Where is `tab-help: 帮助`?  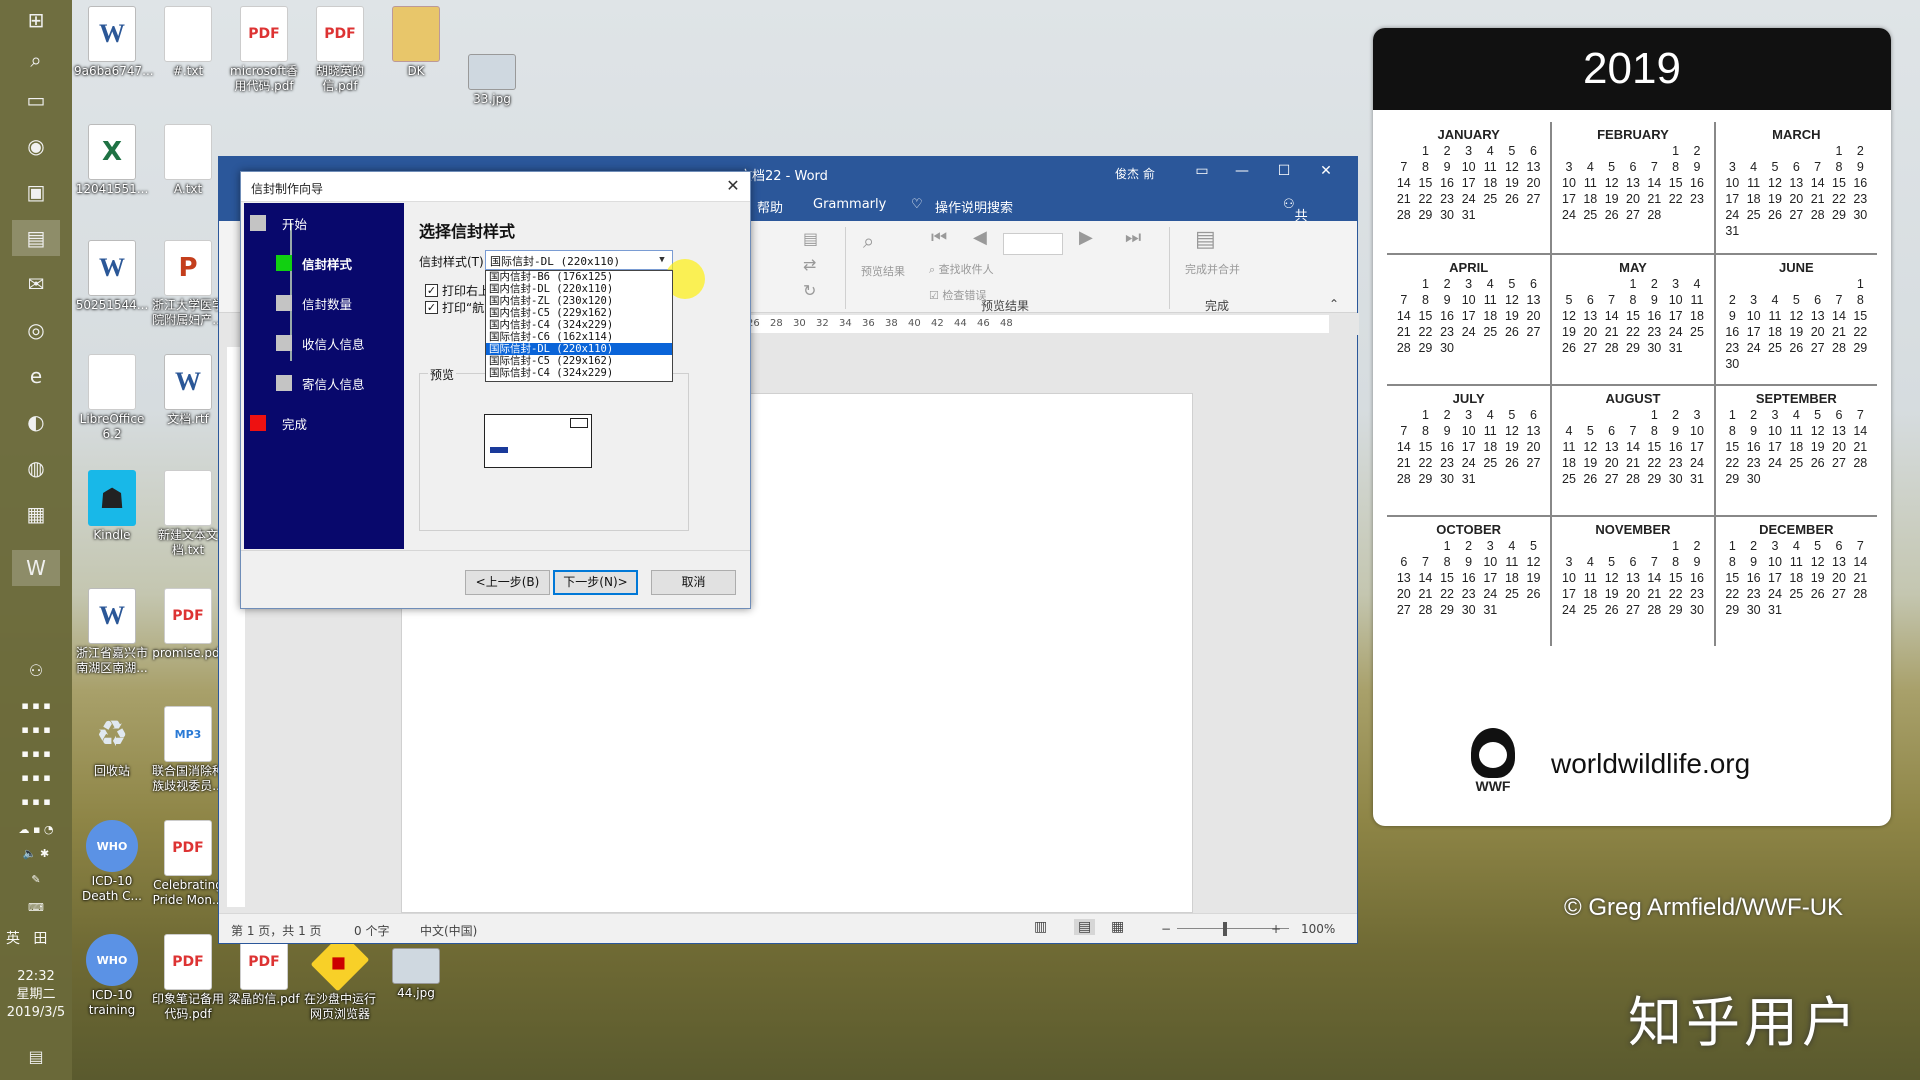 tab-help: 帮助 is located at coordinates (770, 206).